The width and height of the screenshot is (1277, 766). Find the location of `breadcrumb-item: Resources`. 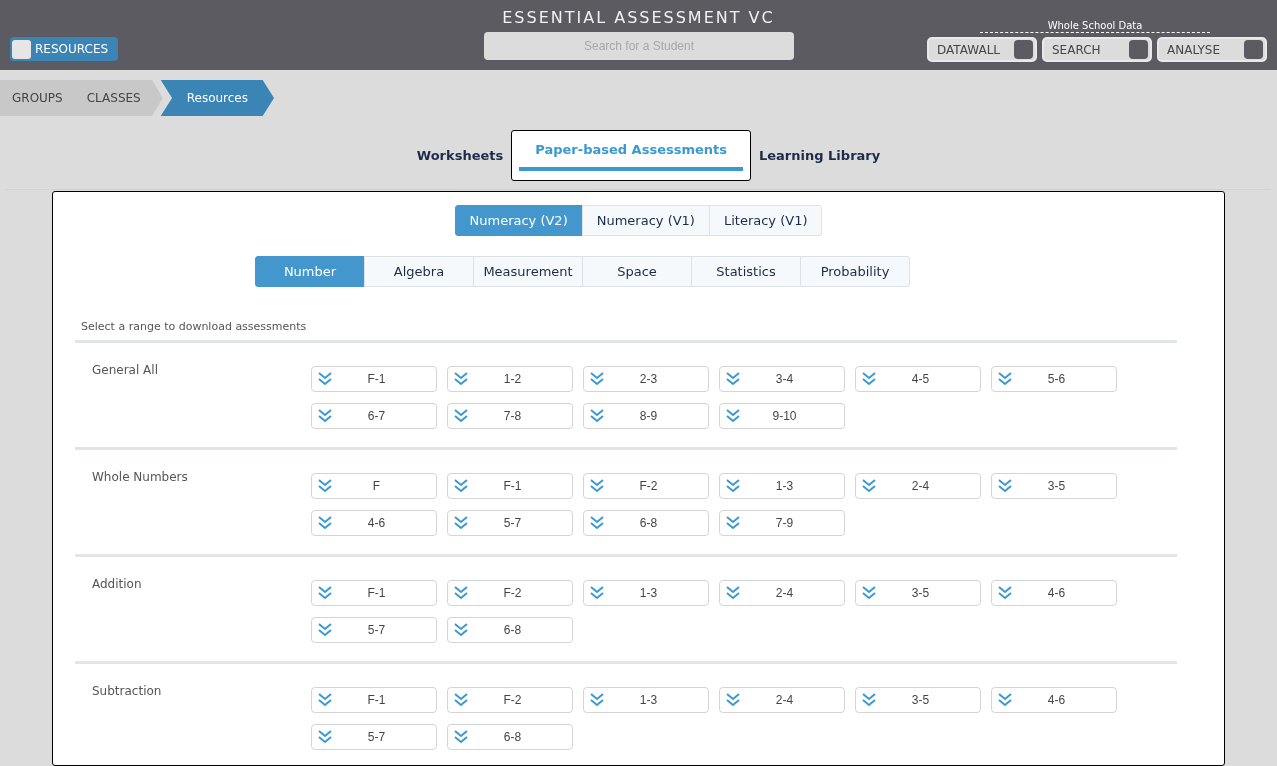

breadcrumb-item: Resources is located at coordinates (217, 98).